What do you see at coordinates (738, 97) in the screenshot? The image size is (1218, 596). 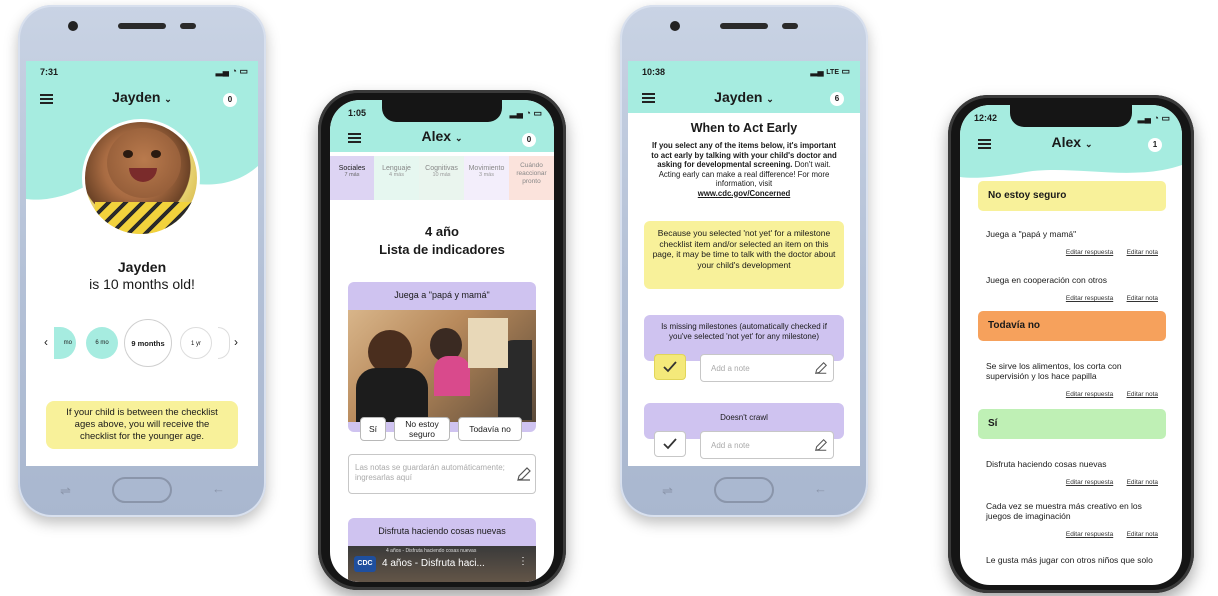 I see `child-name: Jayden` at bounding box center [738, 97].